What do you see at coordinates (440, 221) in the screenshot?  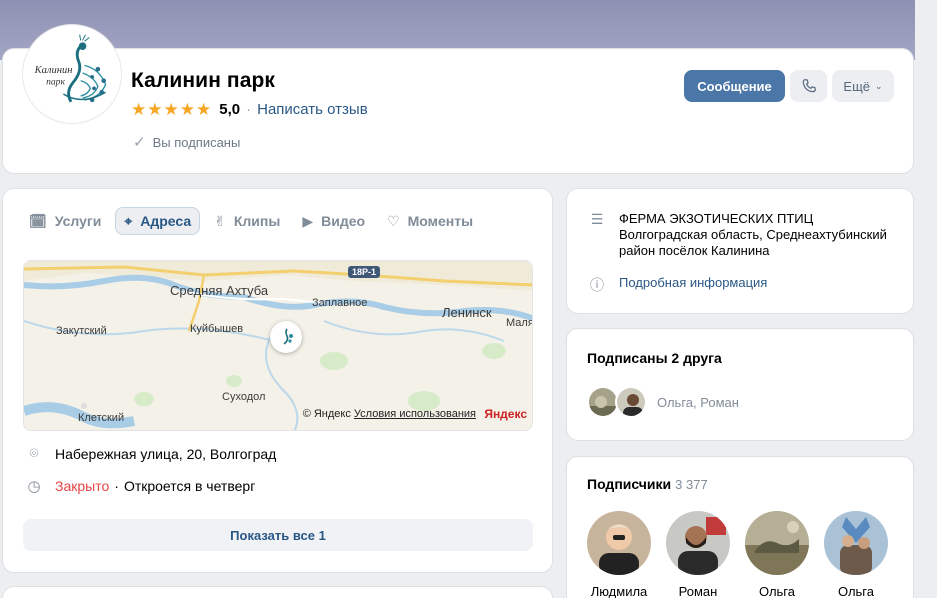 I see `tab-label: Моменты` at bounding box center [440, 221].